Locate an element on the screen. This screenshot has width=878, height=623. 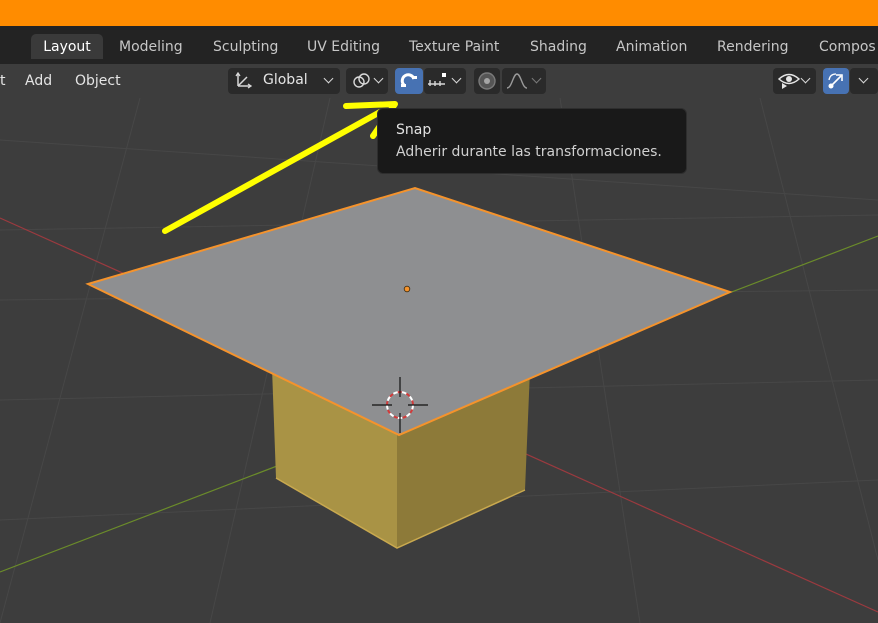
proportional-editing-toggle is located at coordinates (487, 81).